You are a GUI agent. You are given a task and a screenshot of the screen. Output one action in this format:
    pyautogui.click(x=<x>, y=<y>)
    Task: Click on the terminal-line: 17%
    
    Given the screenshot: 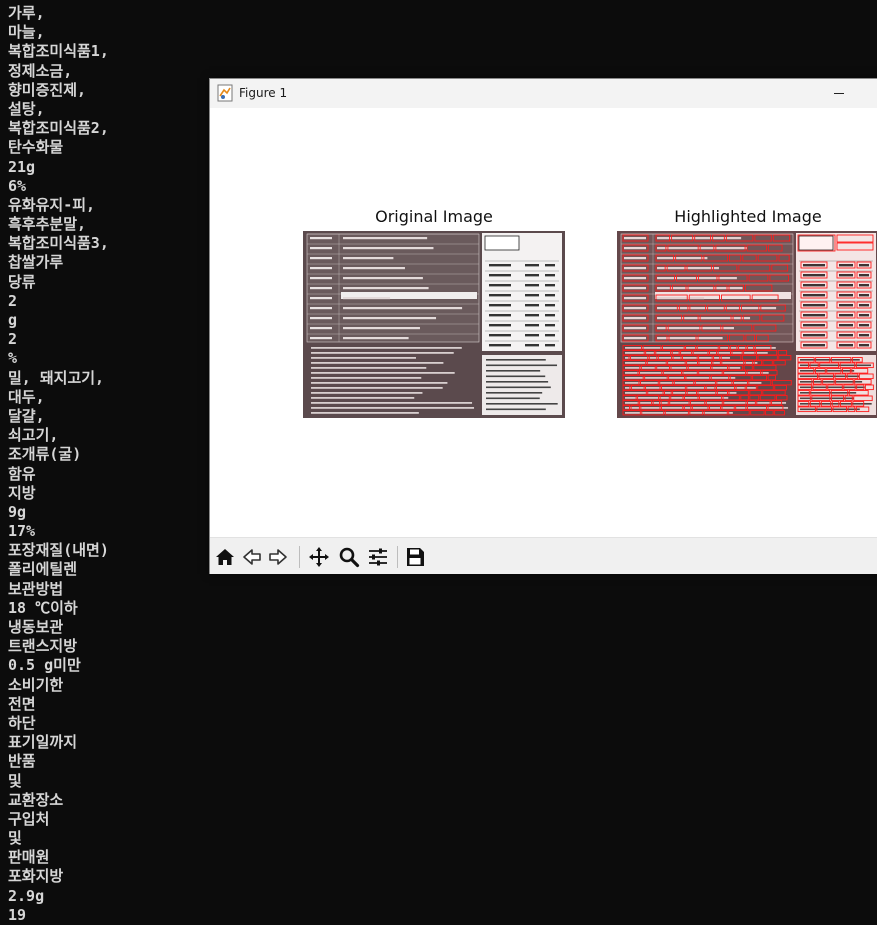 What is the action you would take?
    pyautogui.click(x=22, y=531)
    